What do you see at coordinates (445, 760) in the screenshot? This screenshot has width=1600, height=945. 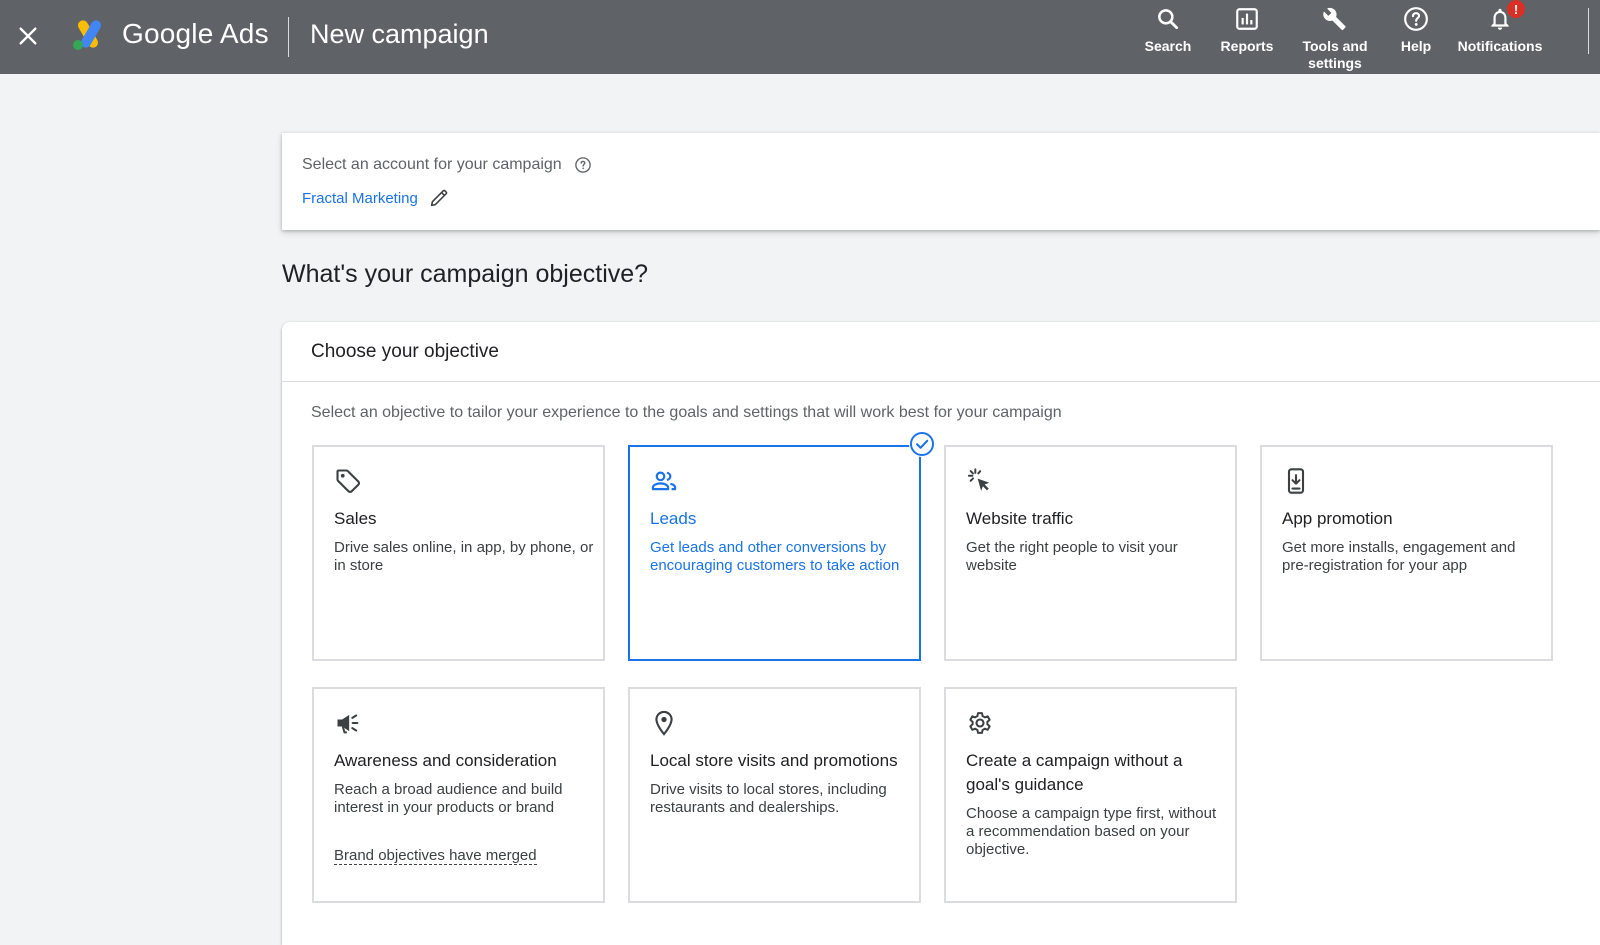 I see `card-title: Awareness and consideration` at bounding box center [445, 760].